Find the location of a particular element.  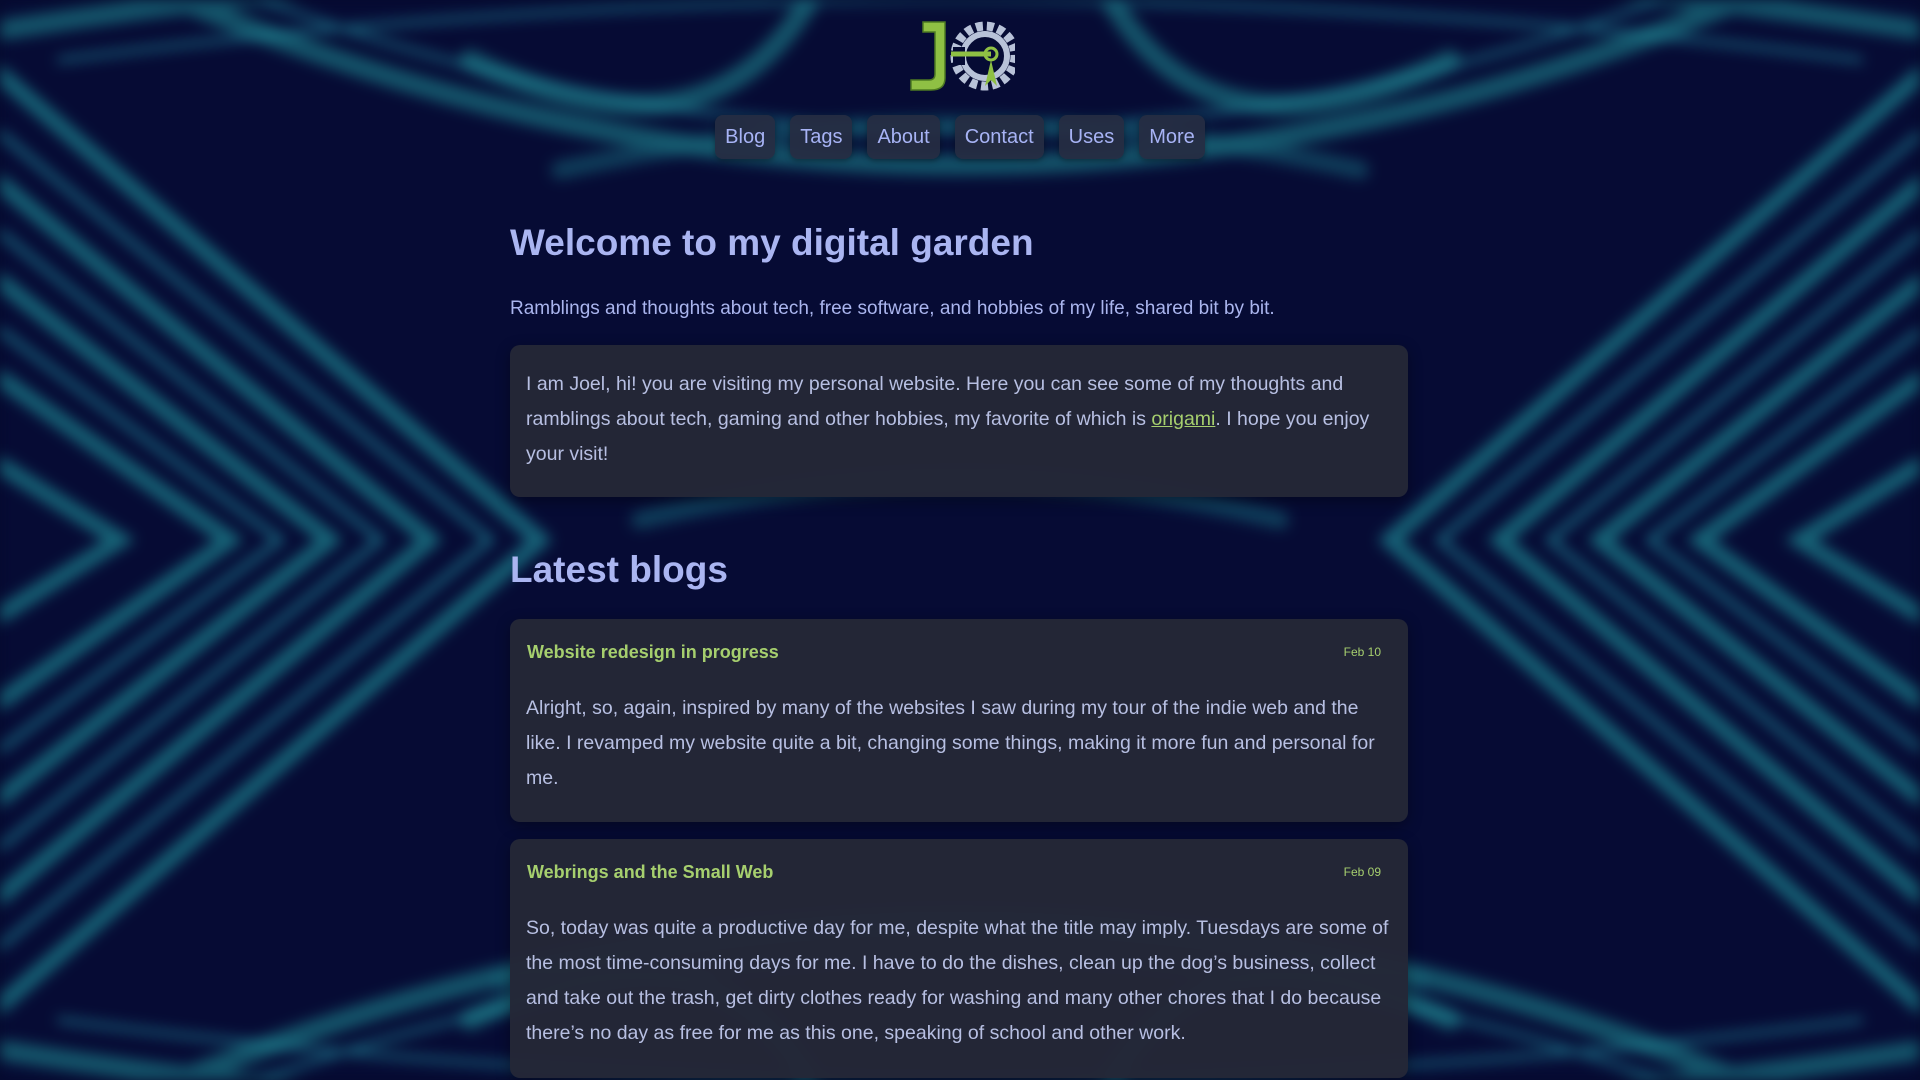

post-date: Feb 09 is located at coordinates (1362, 872).